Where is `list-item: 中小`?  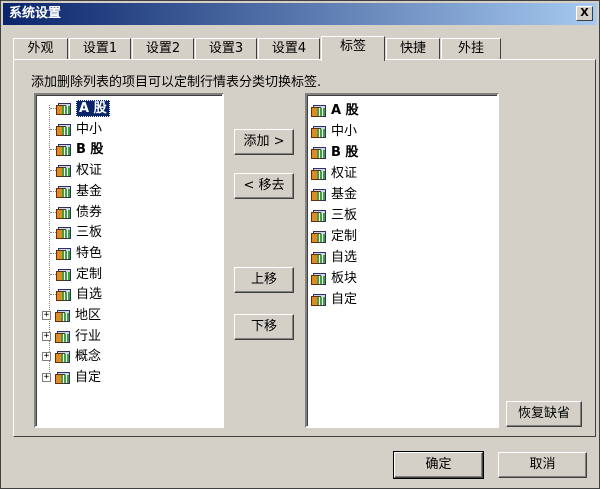 list-item: 中小 is located at coordinates (334, 132).